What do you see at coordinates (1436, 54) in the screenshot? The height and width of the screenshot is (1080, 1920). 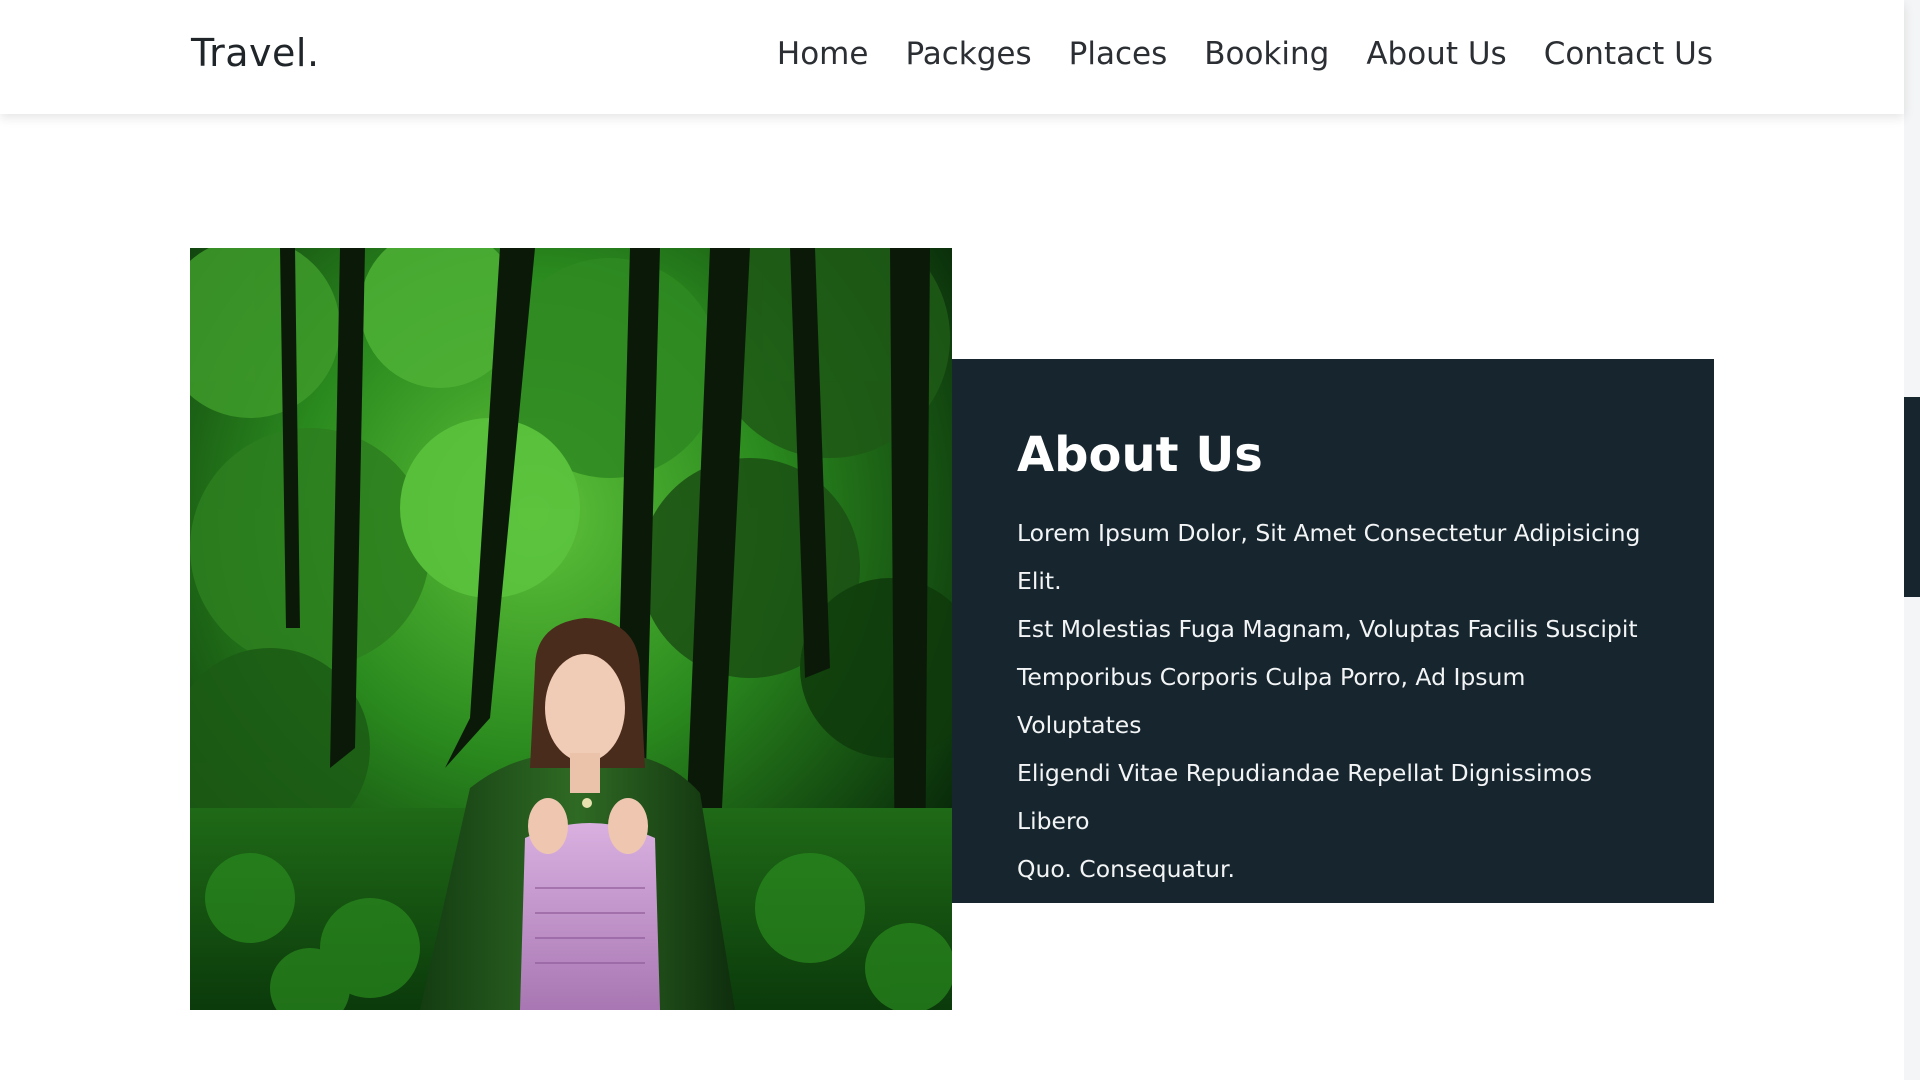 I see `nav-about-us: About Us` at bounding box center [1436, 54].